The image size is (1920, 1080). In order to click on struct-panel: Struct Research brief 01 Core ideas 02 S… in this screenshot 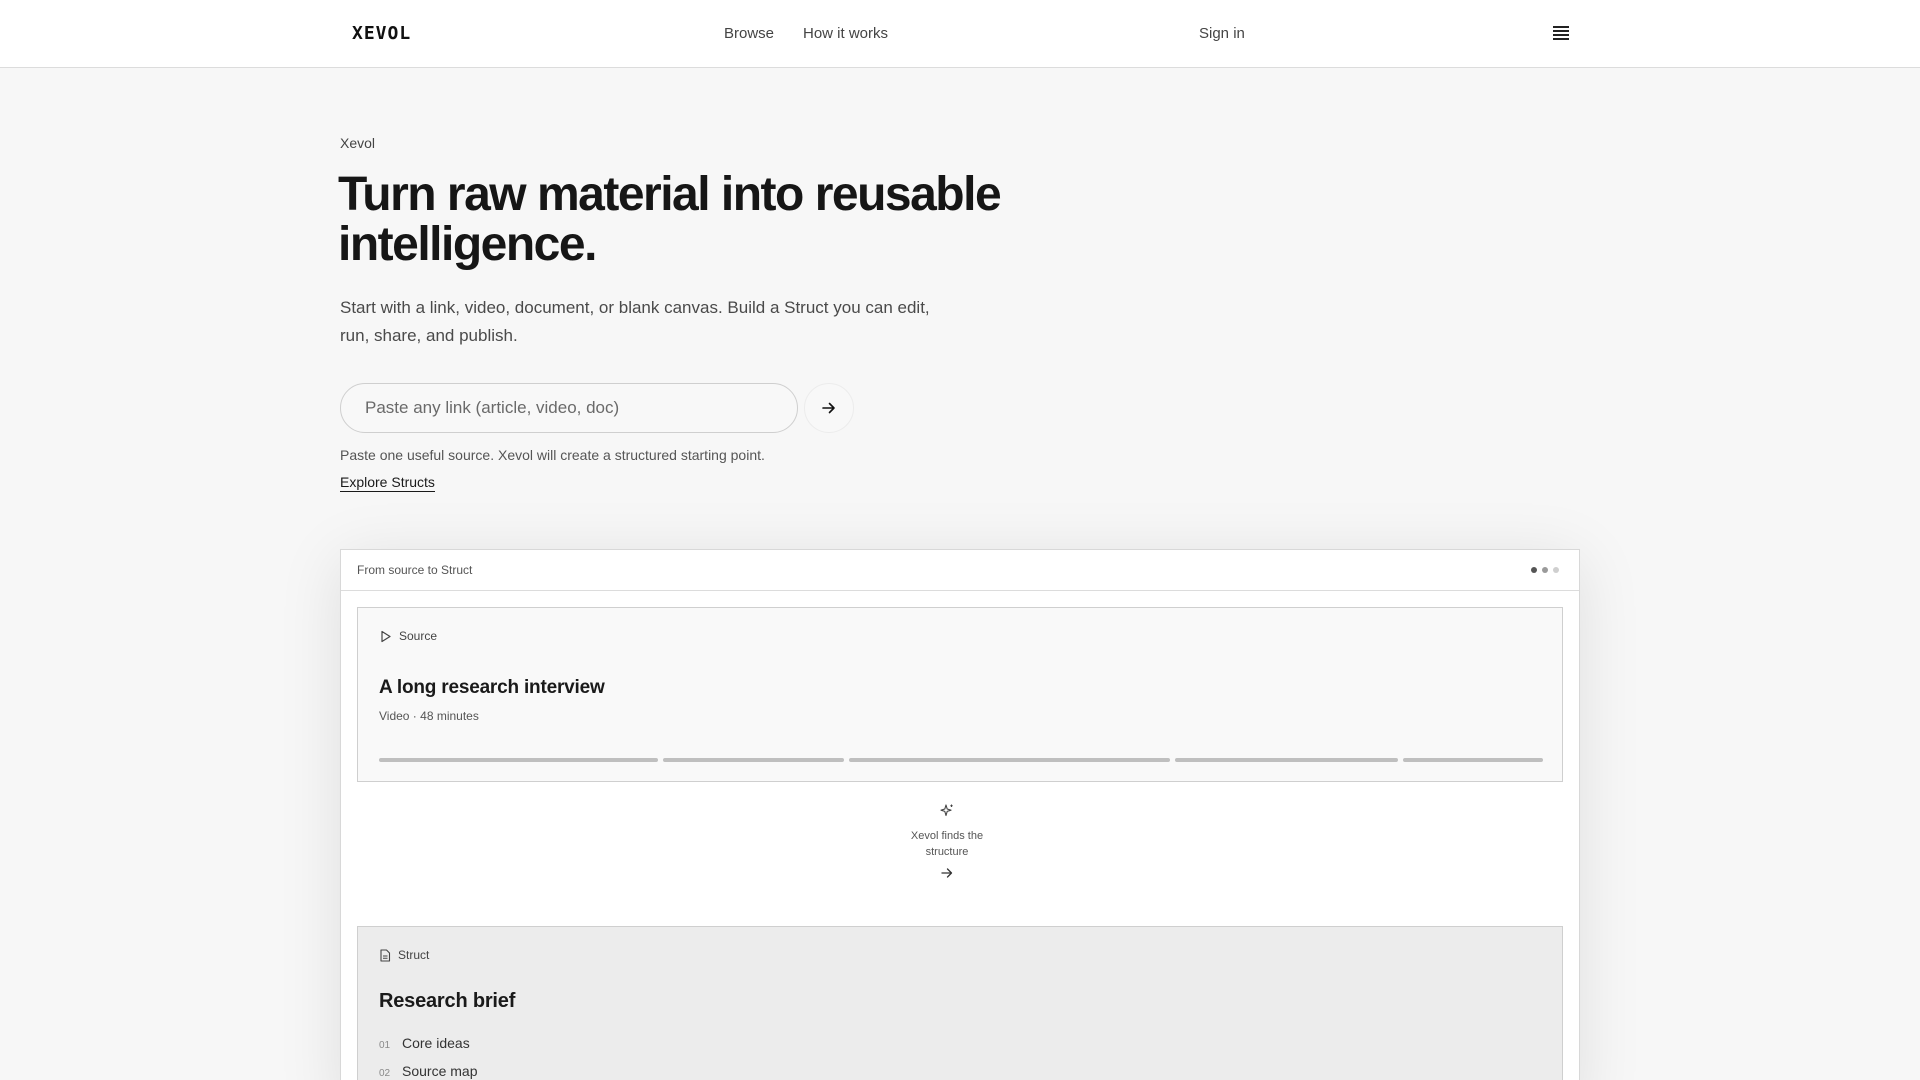, I will do `click(960, 1003)`.